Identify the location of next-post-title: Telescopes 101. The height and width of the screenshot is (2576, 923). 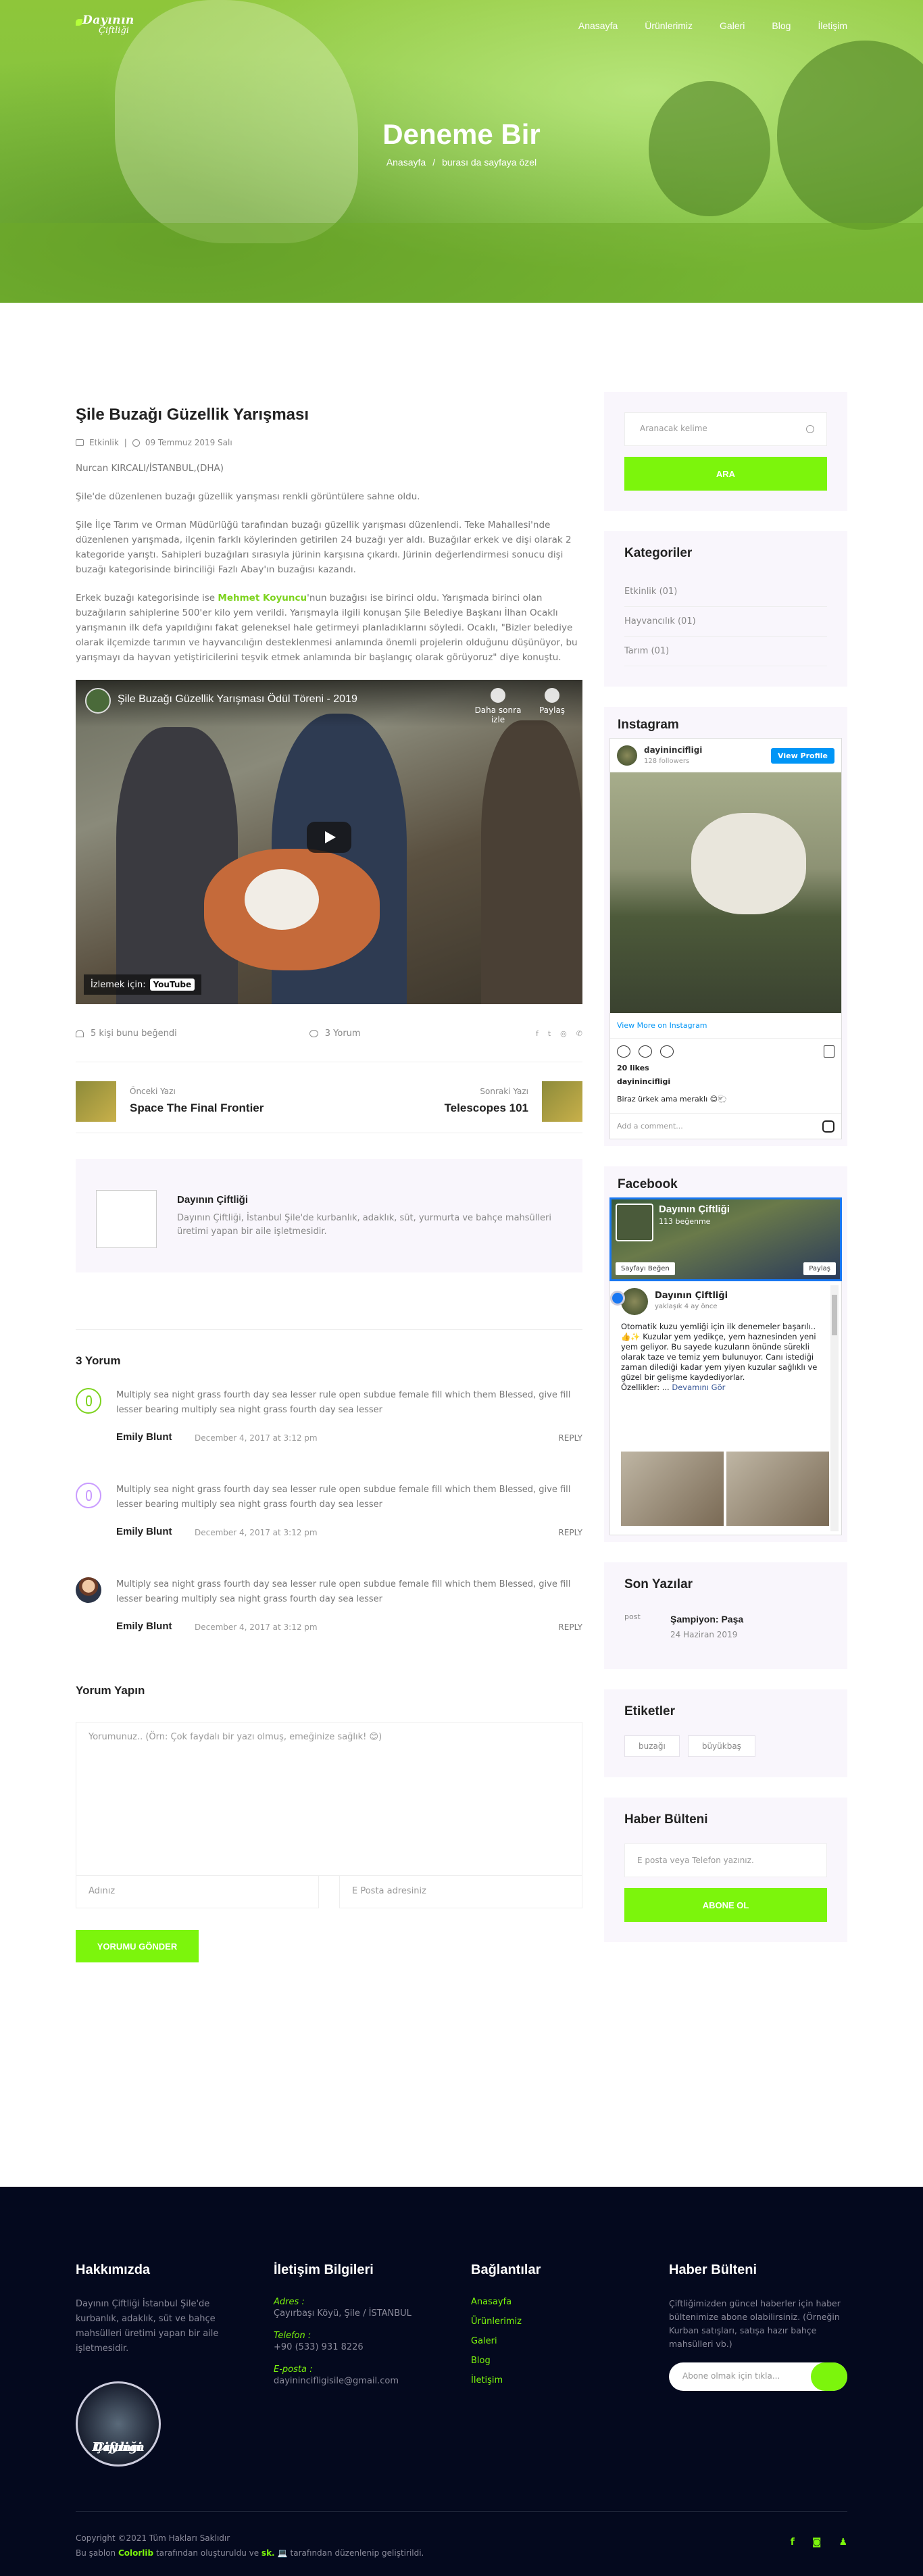
(486, 1108).